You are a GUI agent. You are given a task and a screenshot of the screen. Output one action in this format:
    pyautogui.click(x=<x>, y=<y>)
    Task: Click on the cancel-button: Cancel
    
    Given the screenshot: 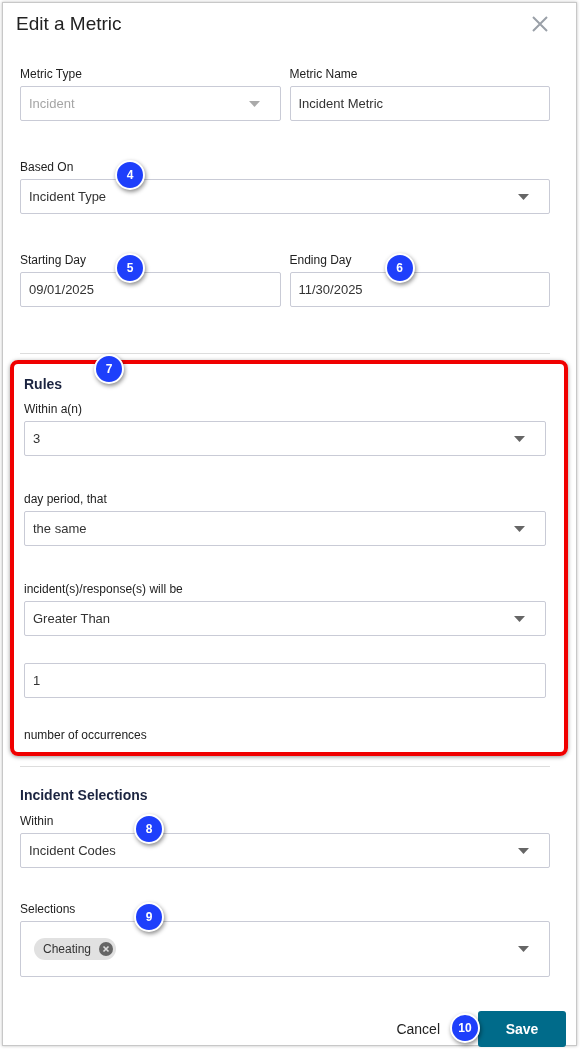 What is the action you would take?
    pyautogui.click(x=418, y=1029)
    